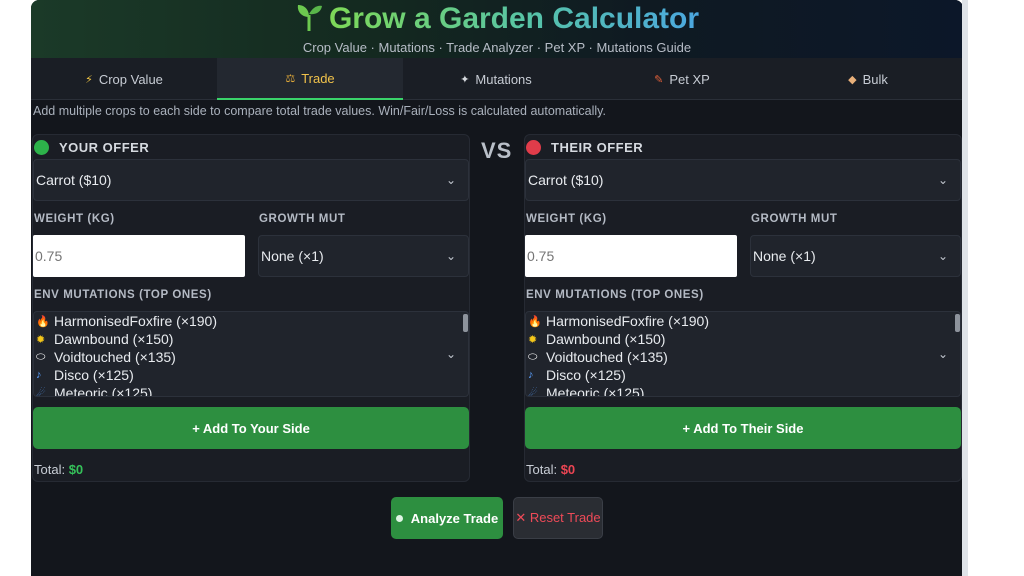 This screenshot has width=1024, height=576. I want to click on reset-trade-button: ✕ Reset Trade, so click(558, 518).